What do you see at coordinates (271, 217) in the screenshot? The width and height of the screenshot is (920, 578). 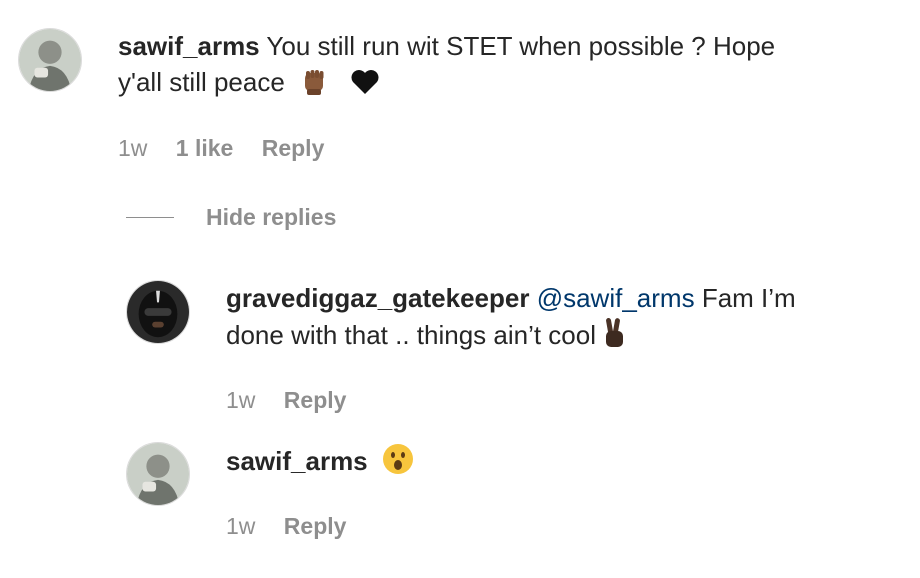 I see `hide-replies-label: Hide replies` at bounding box center [271, 217].